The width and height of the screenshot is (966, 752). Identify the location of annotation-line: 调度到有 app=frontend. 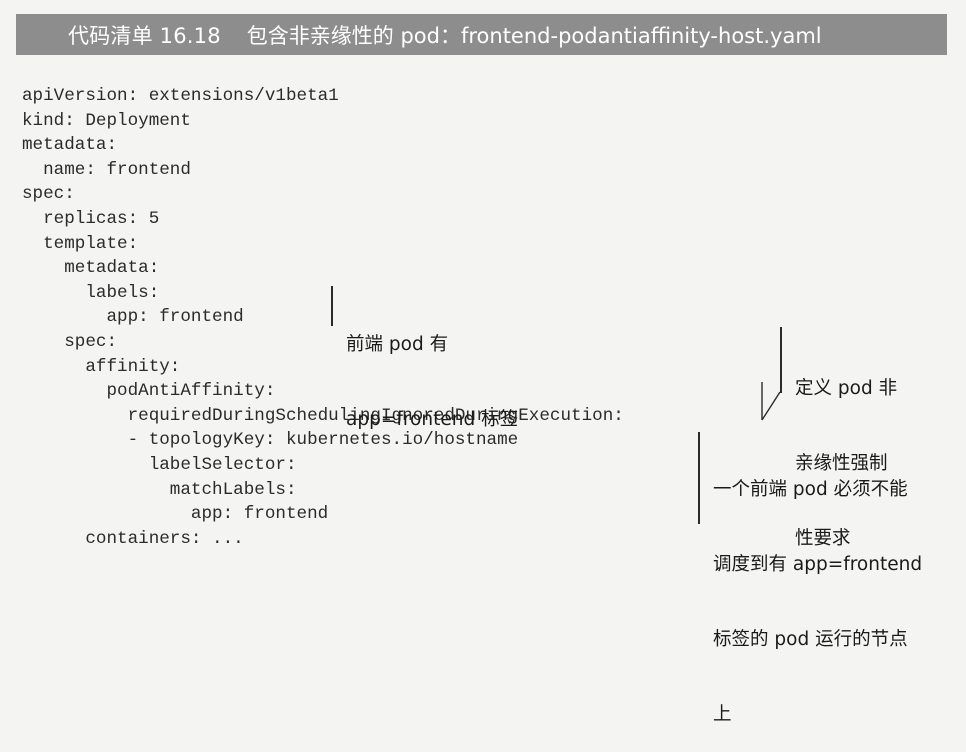
(818, 564).